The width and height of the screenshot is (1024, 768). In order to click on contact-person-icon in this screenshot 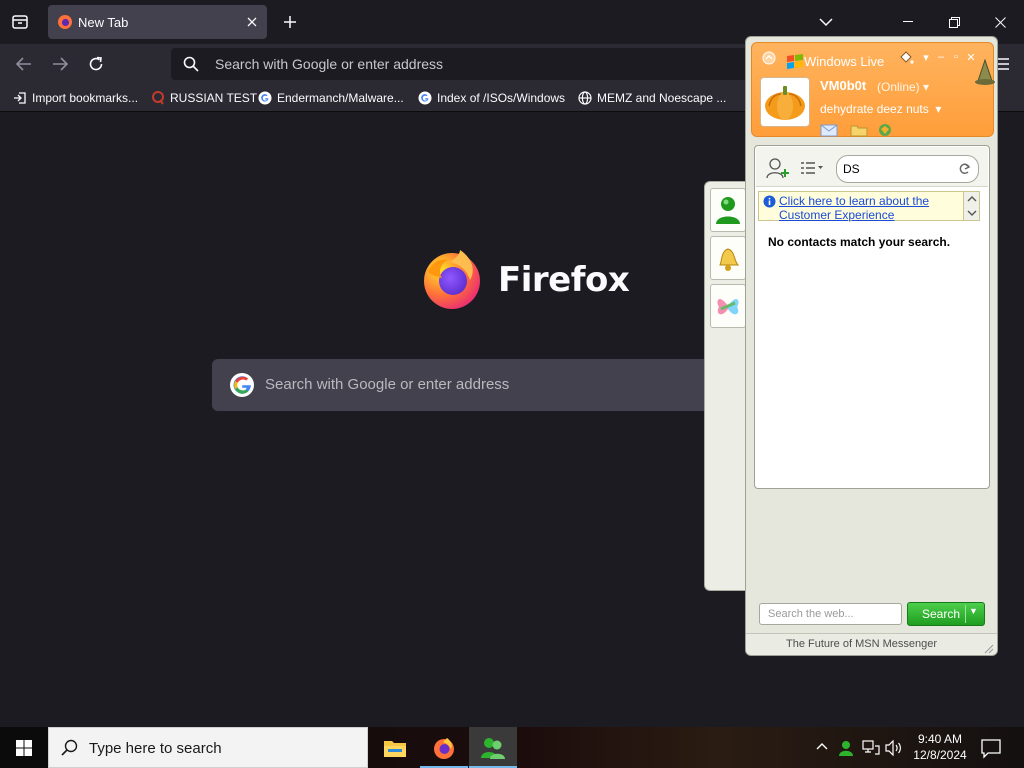, I will do `click(728, 210)`.